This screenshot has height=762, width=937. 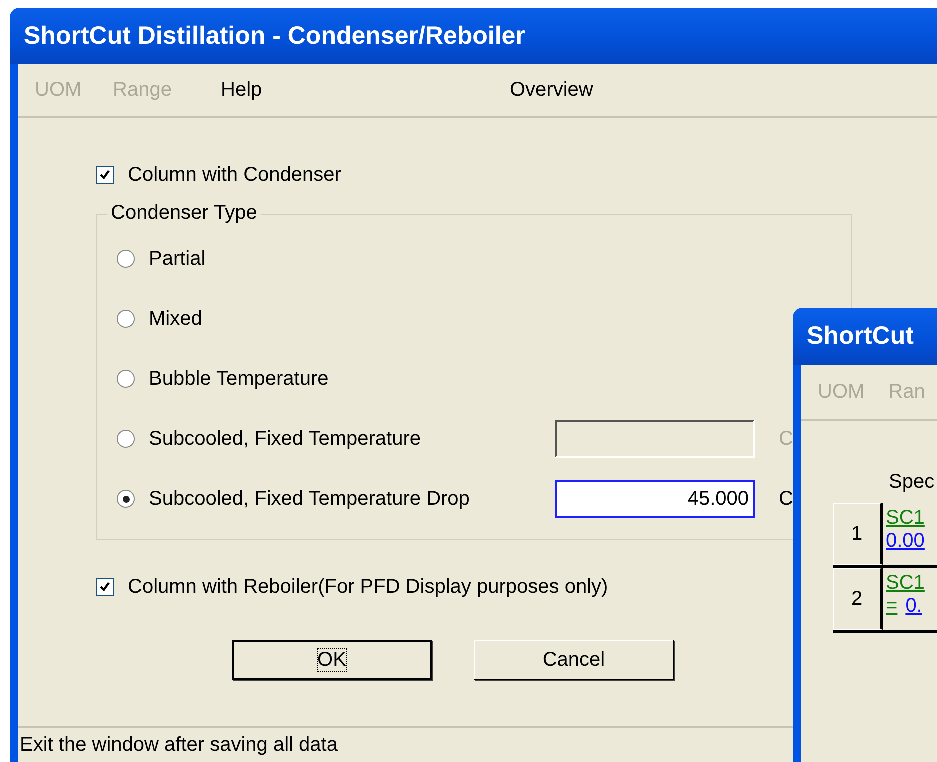 What do you see at coordinates (860, 336) in the screenshot?
I see `window-title: ShortCut` at bounding box center [860, 336].